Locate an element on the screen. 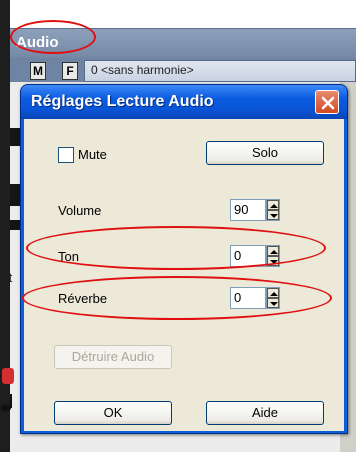 This screenshot has height=452, width=356. ton-input: 0 is located at coordinates (248, 256).